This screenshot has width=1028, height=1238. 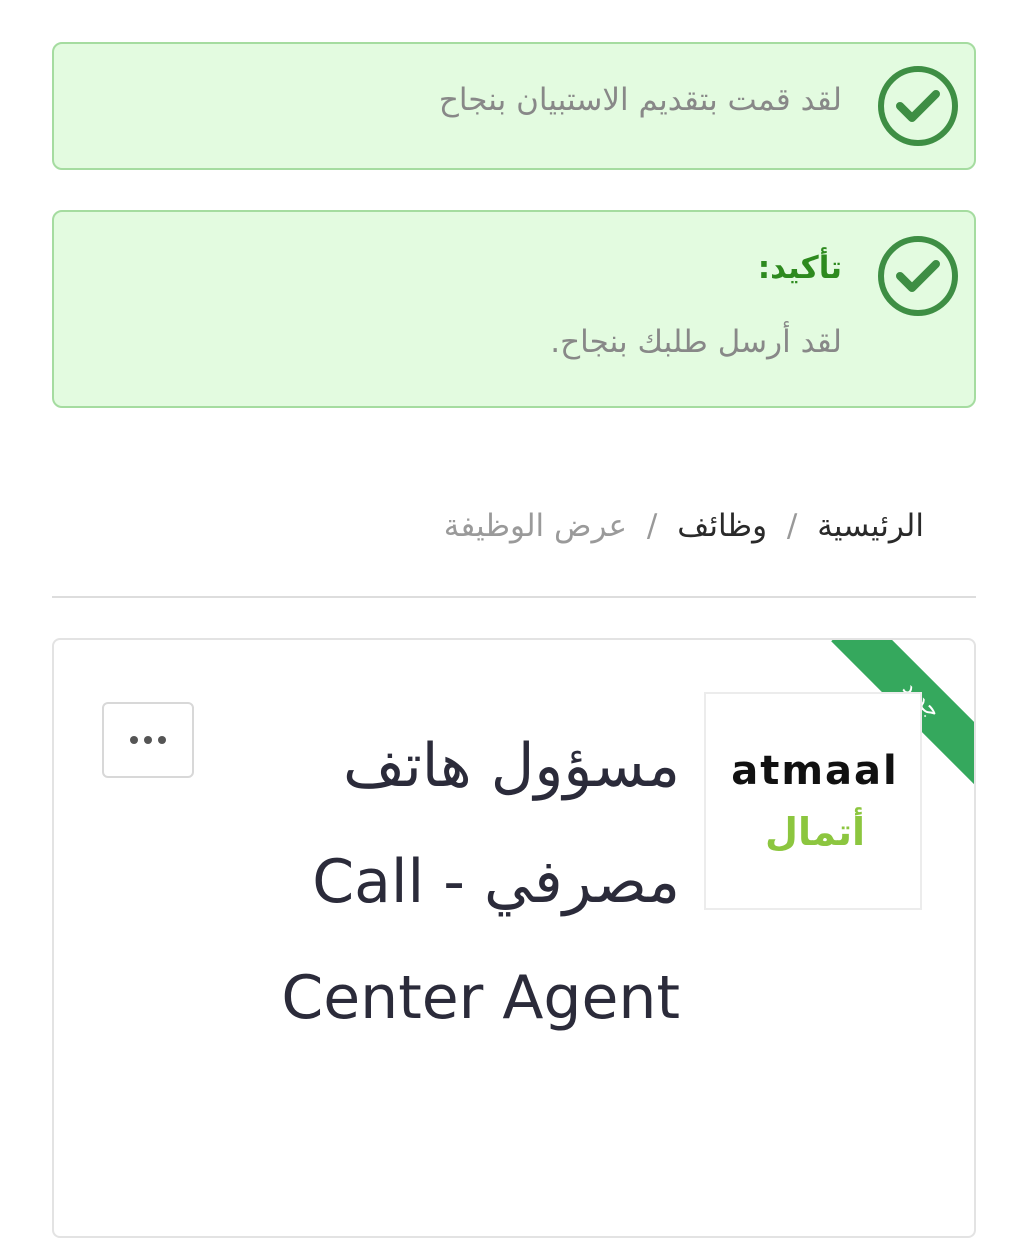 I want to click on alert-message: لقد أرسل طلبك بنجاح., so click(x=696, y=342).